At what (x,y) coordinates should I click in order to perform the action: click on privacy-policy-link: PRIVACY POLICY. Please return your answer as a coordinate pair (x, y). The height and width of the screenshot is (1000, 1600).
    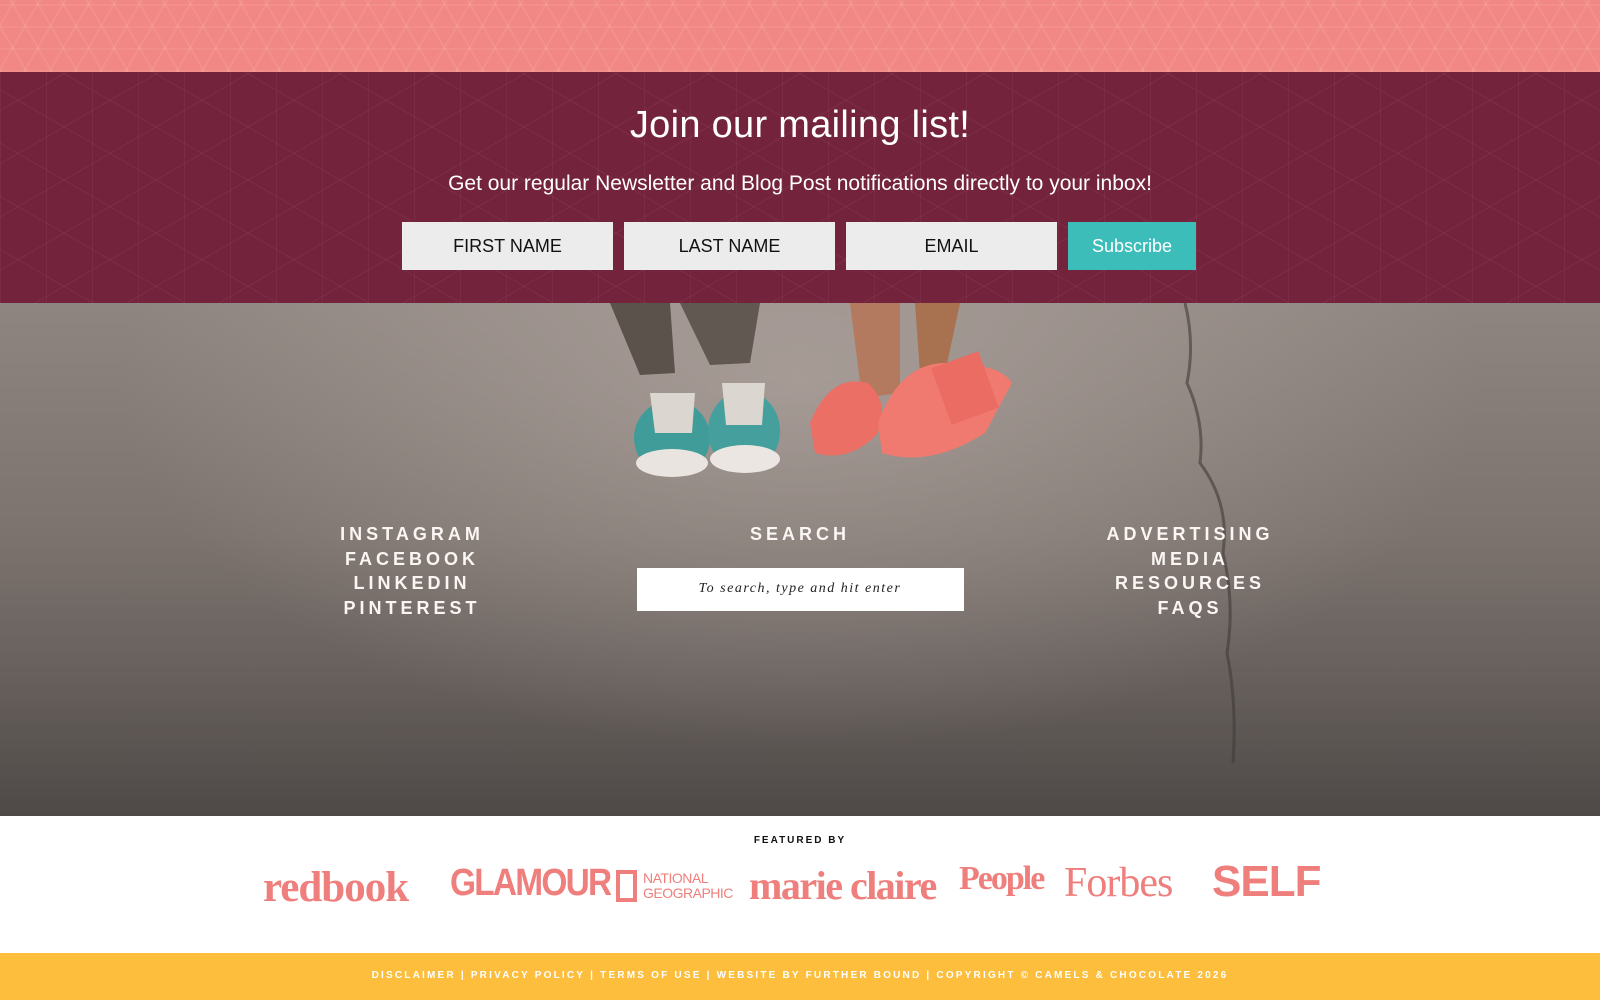
    Looking at the image, I should click on (528, 975).